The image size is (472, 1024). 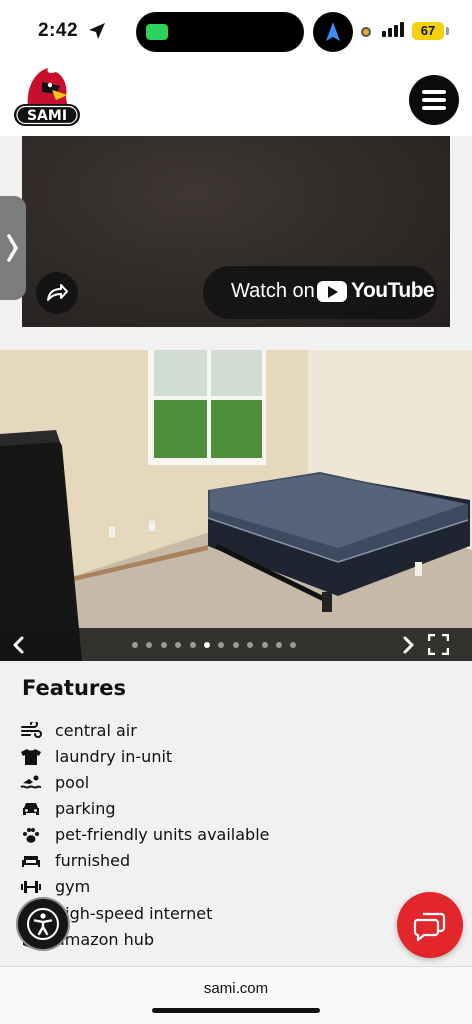 I want to click on facetime-icon, so click(x=157, y=32).